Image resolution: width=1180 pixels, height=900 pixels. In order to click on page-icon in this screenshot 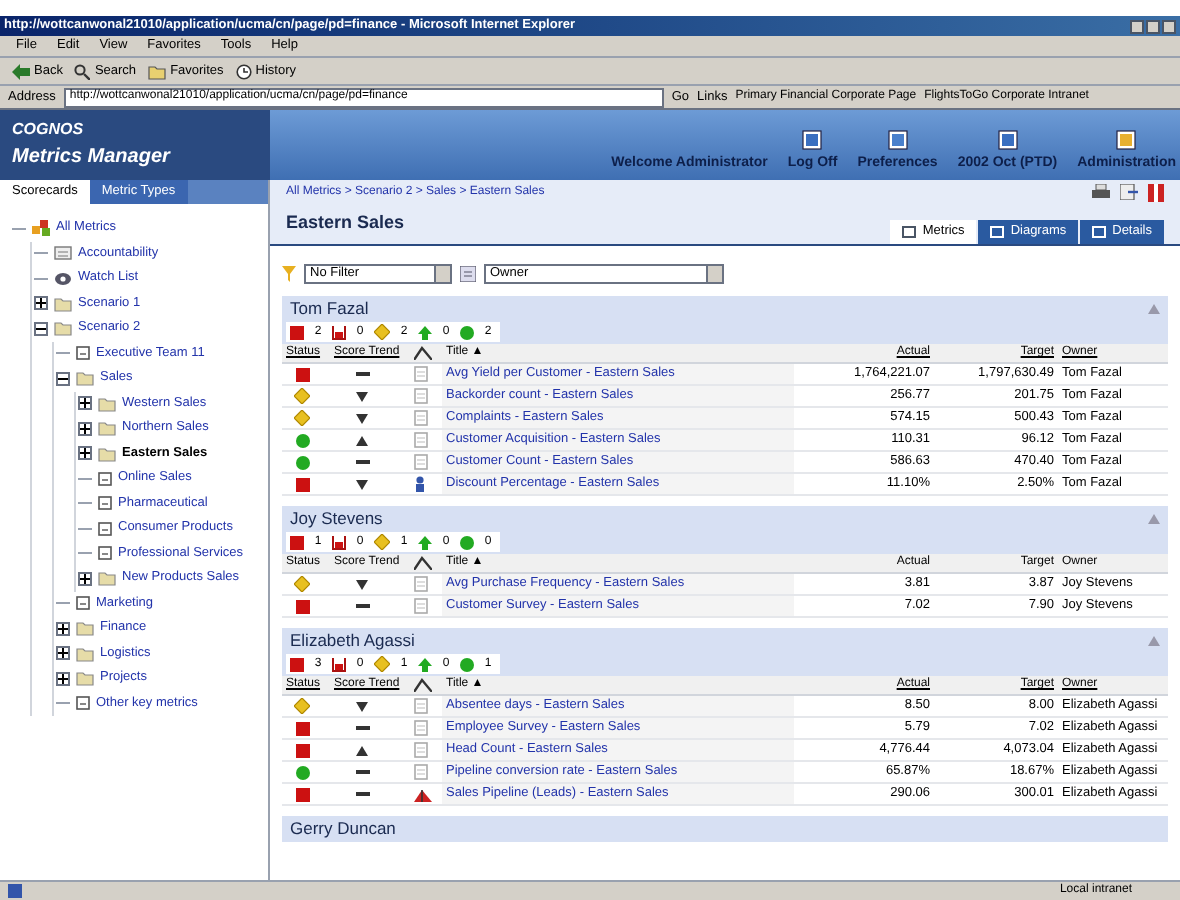, I will do `click(15, 891)`.